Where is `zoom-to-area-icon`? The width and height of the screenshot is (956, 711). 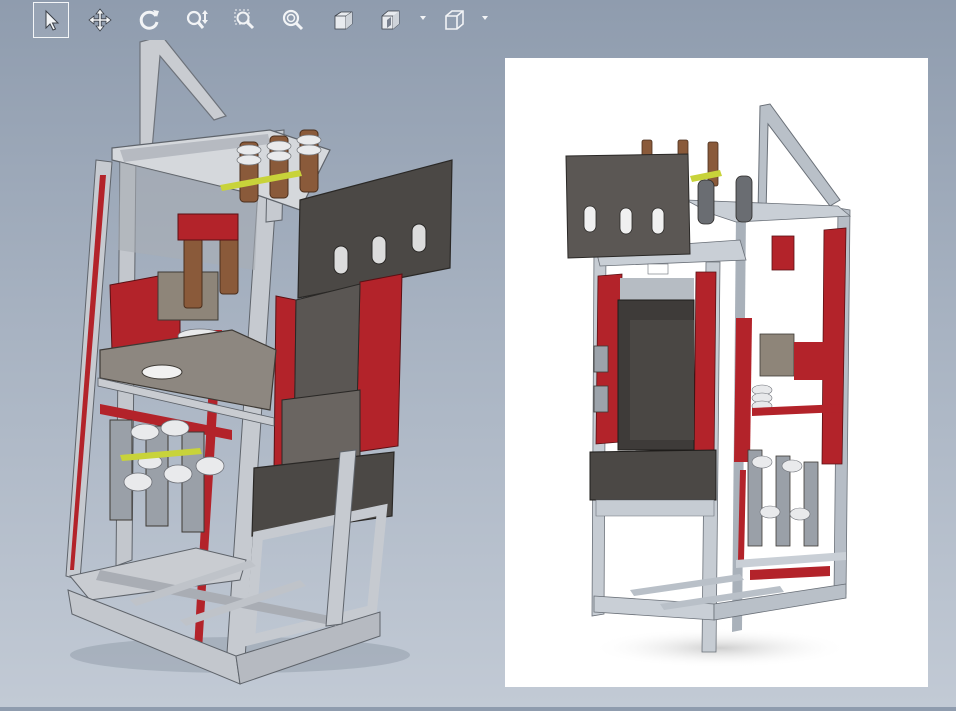 zoom-to-area-icon is located at coordinates (244, 19).